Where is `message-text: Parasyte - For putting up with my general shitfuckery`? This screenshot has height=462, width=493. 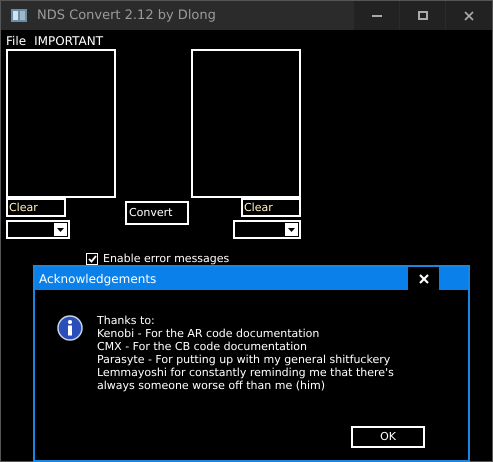 message-text: Parasyte - For putting up with my general shitfuckery is located at coordinates (244, 359).